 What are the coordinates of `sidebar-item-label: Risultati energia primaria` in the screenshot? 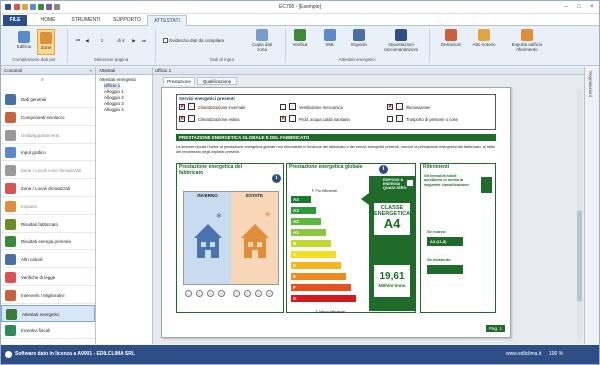 It's located at (46, 242).